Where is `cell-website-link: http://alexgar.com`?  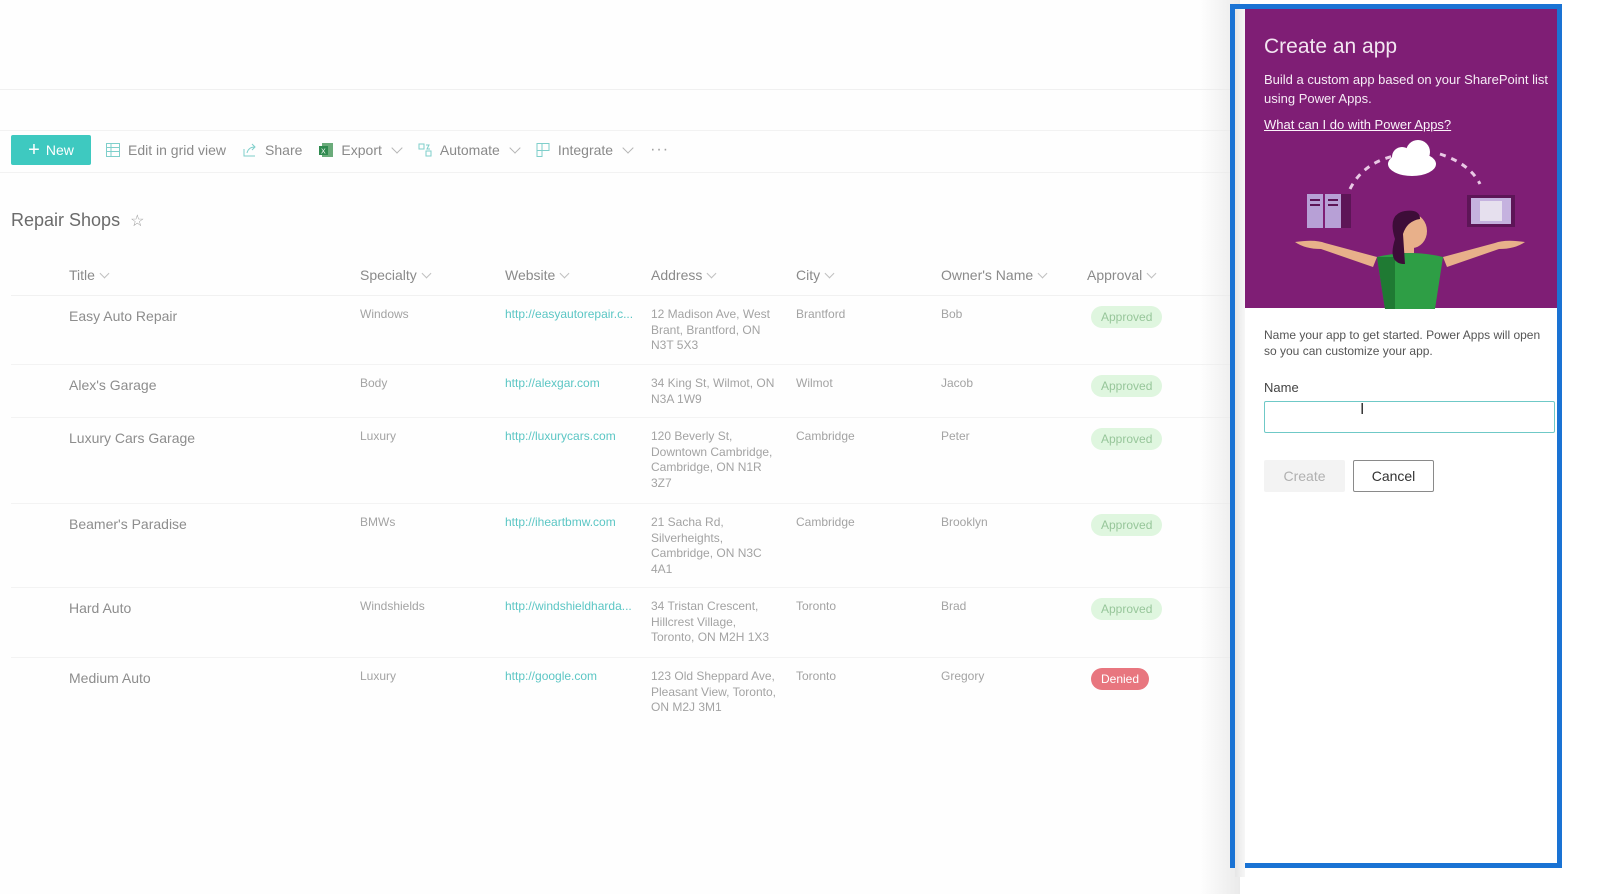 cell-website-link: http://alexgar.com is located at coordinates (552, 384).